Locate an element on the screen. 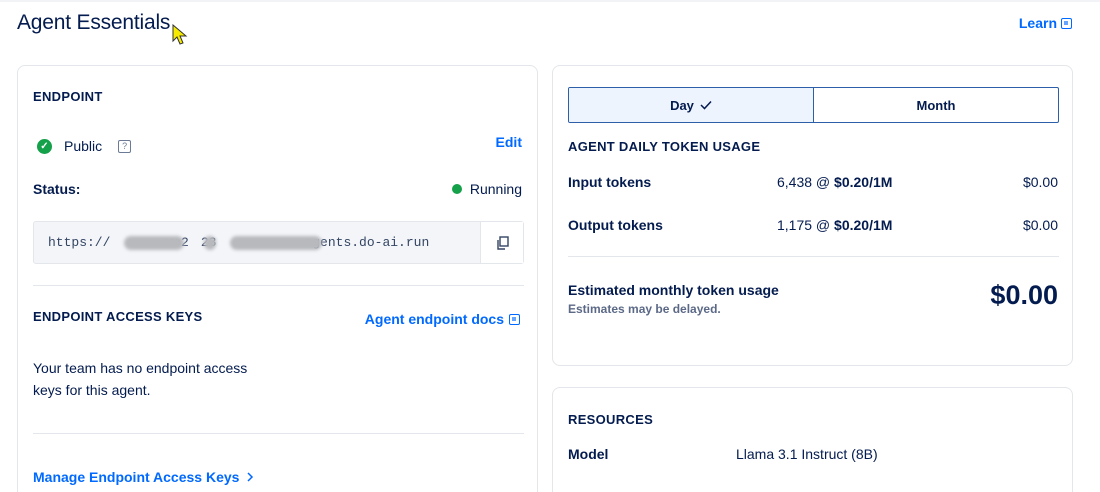 The image size is (1100, 492). copy-button is located at coordinates (501, 242).